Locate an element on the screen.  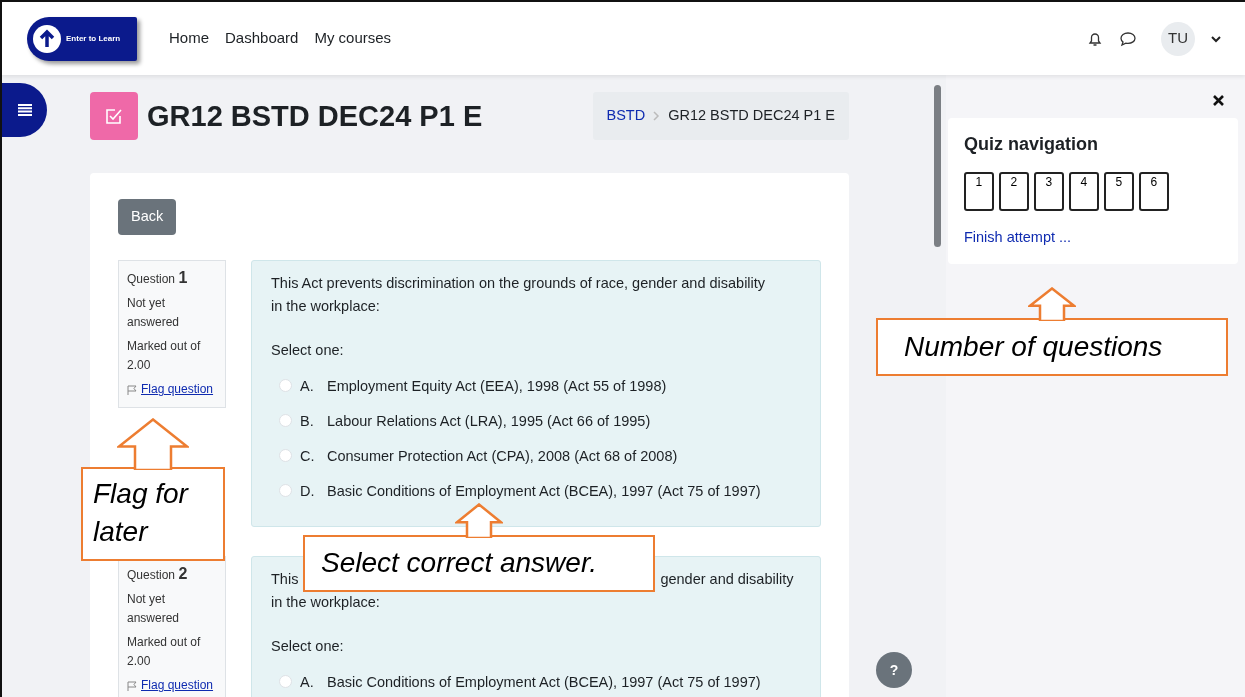
question-nav-button: 3 is located at coordinates (1048, 191).